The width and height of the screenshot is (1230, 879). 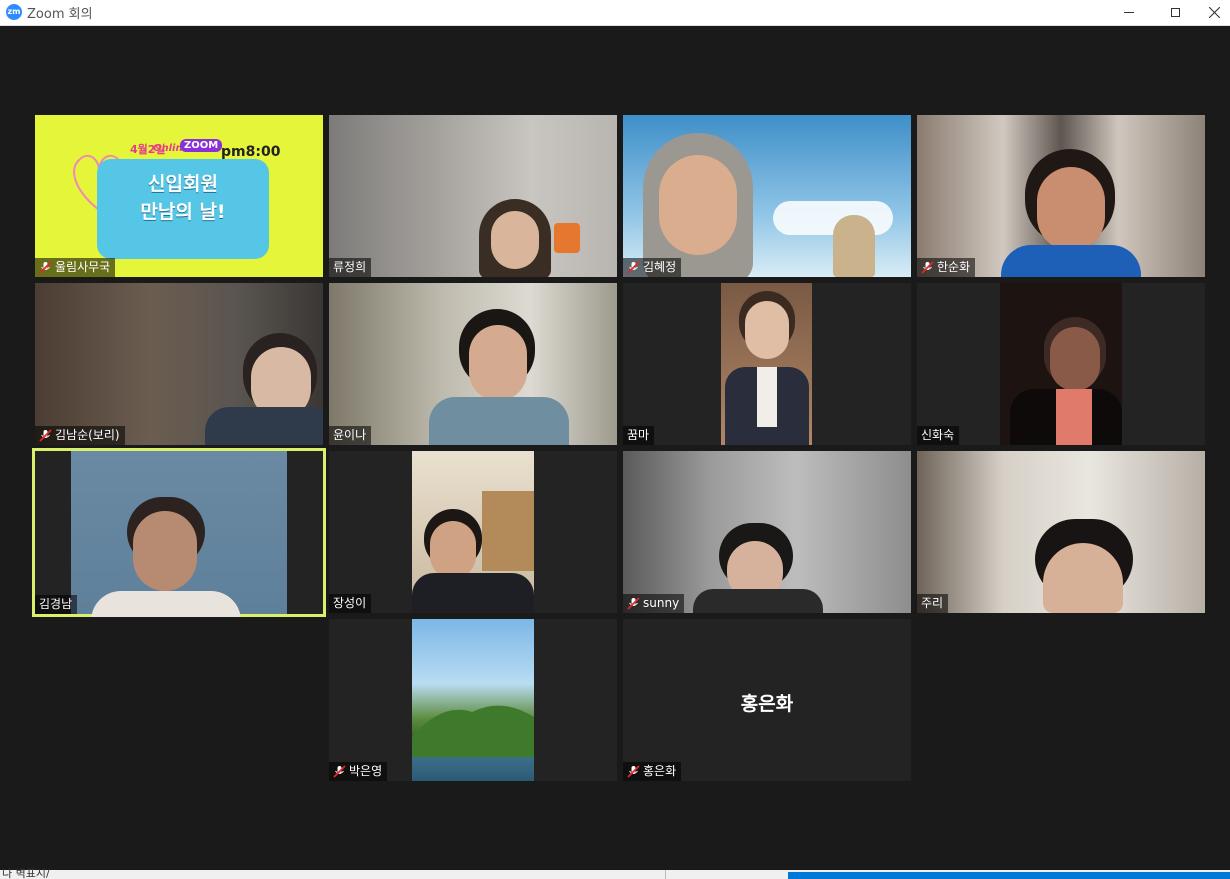 I want to click on poster-title-line2: 만남의 날!, so click(x=183, y=212).